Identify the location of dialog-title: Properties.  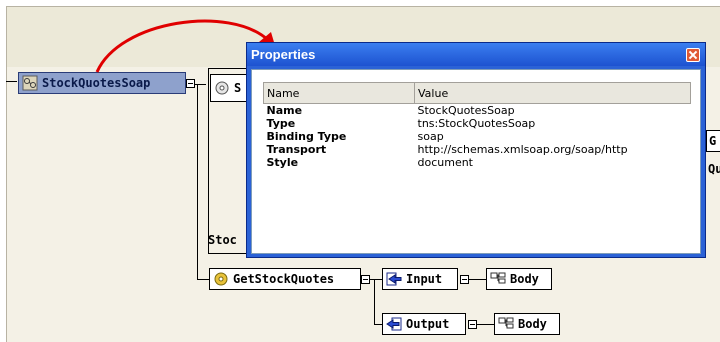
(283, 54).